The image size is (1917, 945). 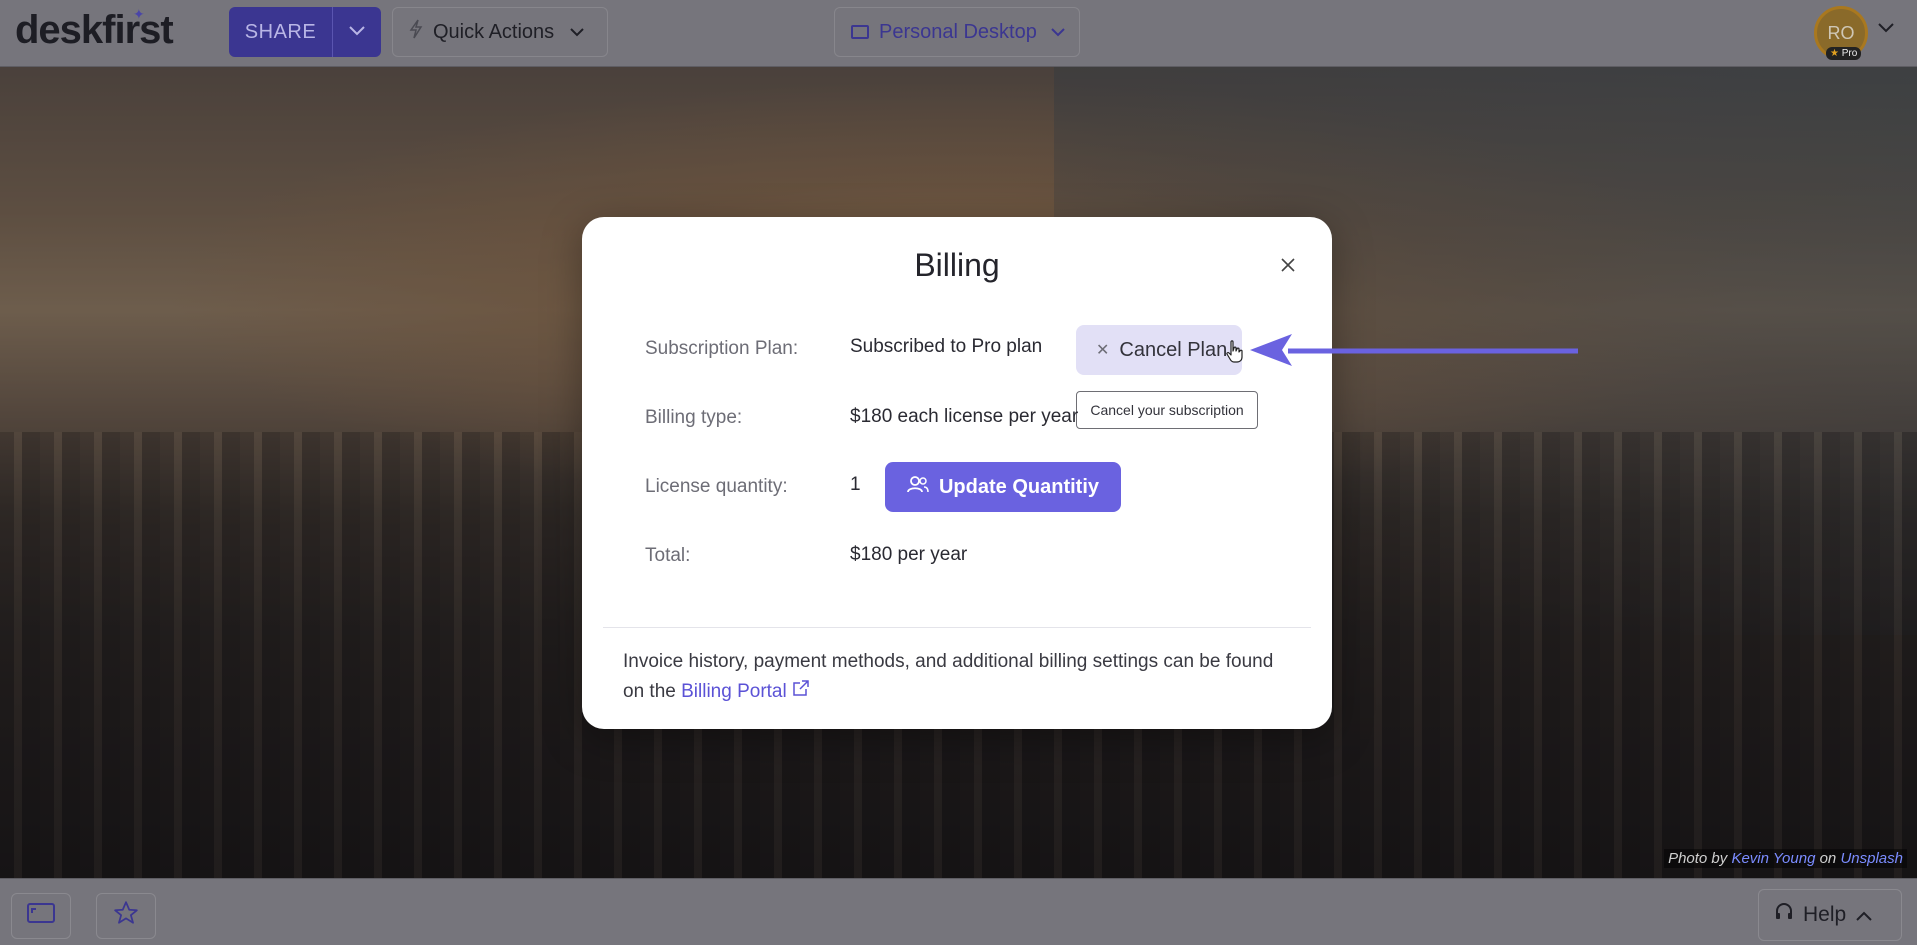 I want to click on star-icon: ★, so click(x=1834, y=53).